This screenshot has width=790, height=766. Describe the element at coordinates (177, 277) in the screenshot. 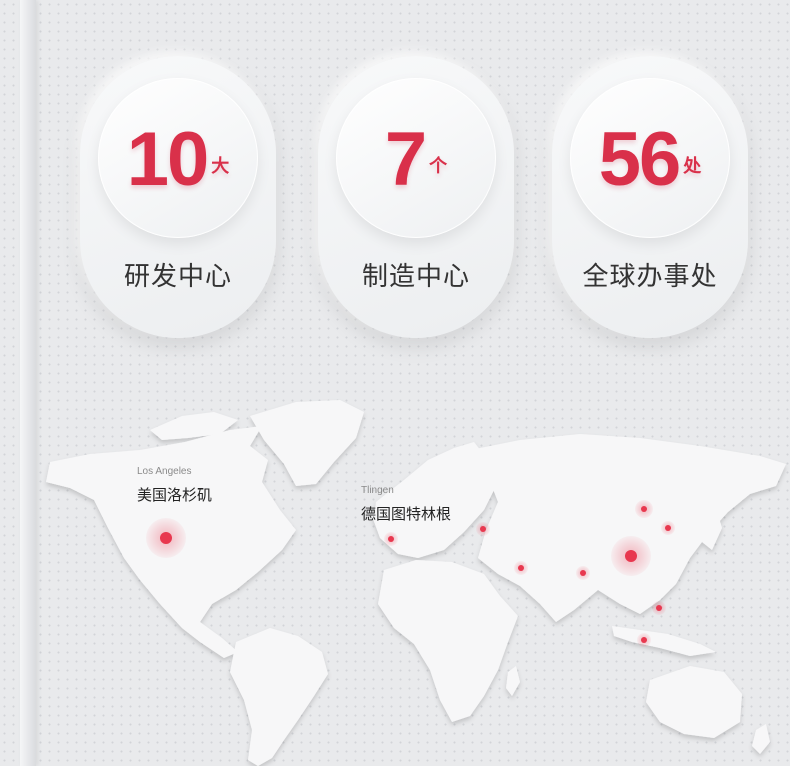

I see `stat-label: 研发中心` at that location.